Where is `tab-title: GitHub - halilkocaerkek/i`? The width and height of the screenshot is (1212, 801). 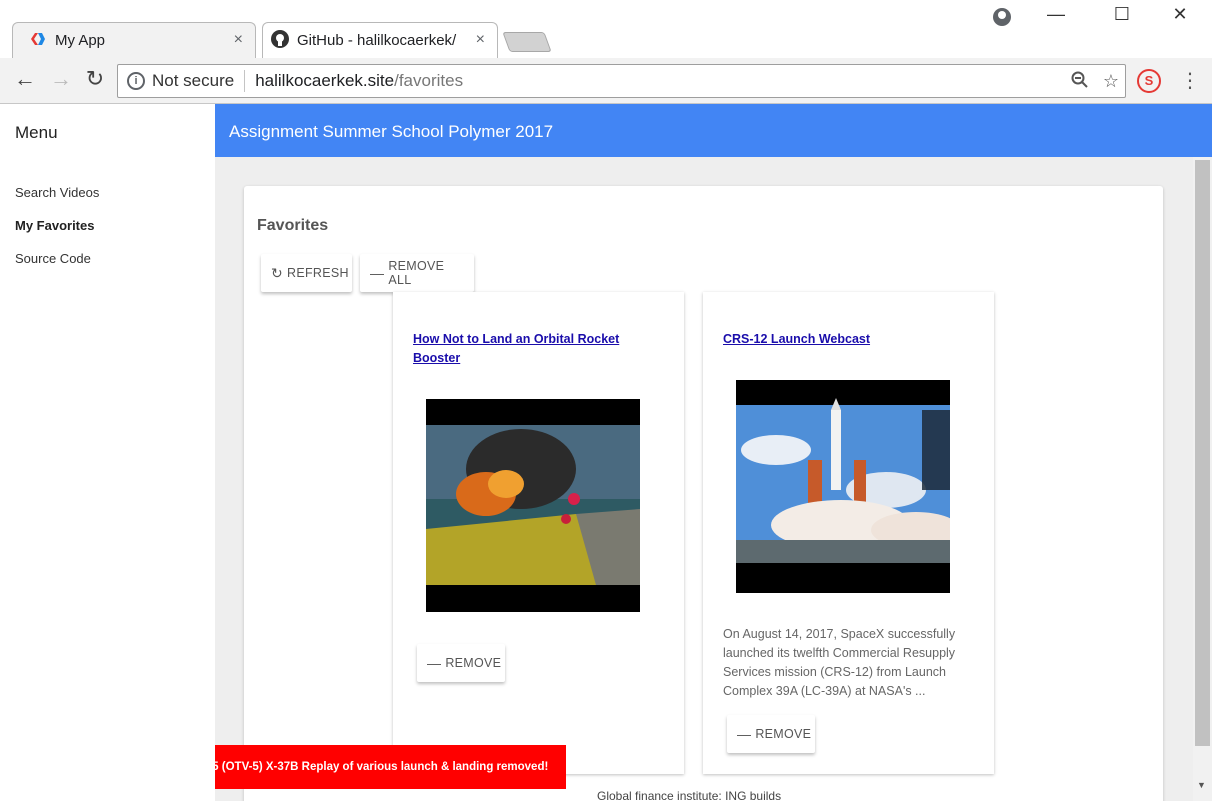
tab-title: GitHub - halilkocaerkek/i is located at coordinates (377, 40).